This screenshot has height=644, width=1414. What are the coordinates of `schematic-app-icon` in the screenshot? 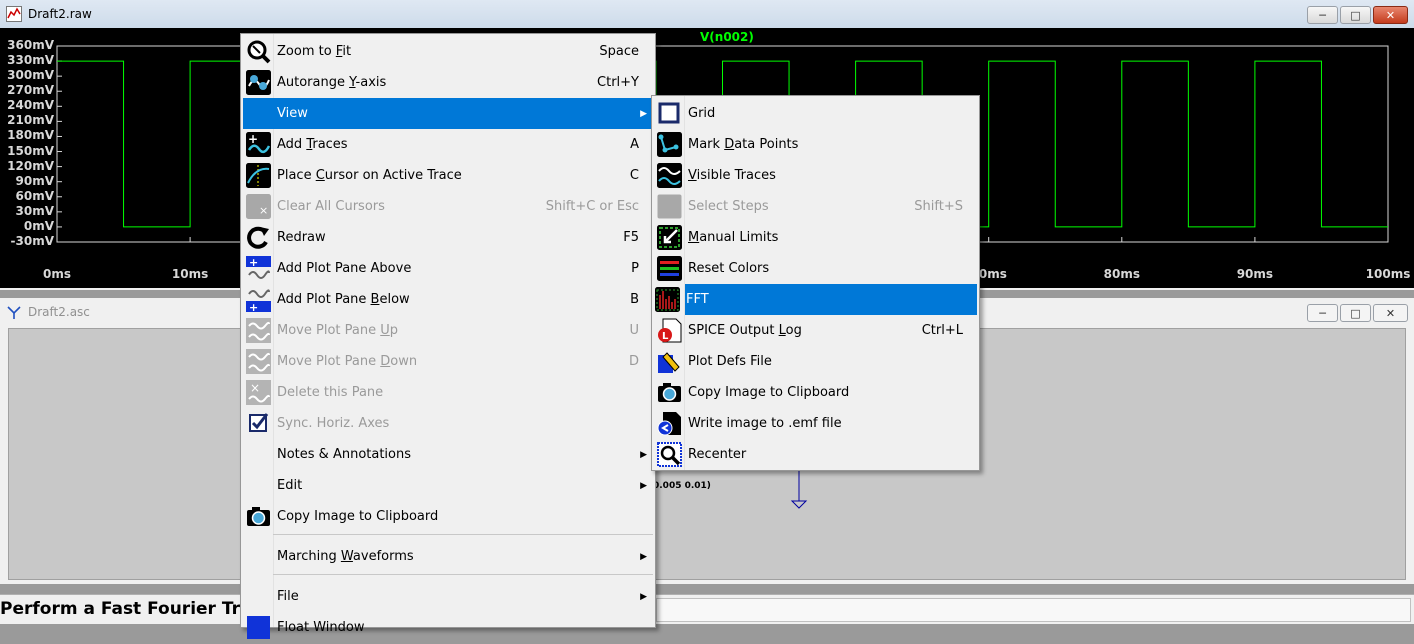 It's located at (14, 312).